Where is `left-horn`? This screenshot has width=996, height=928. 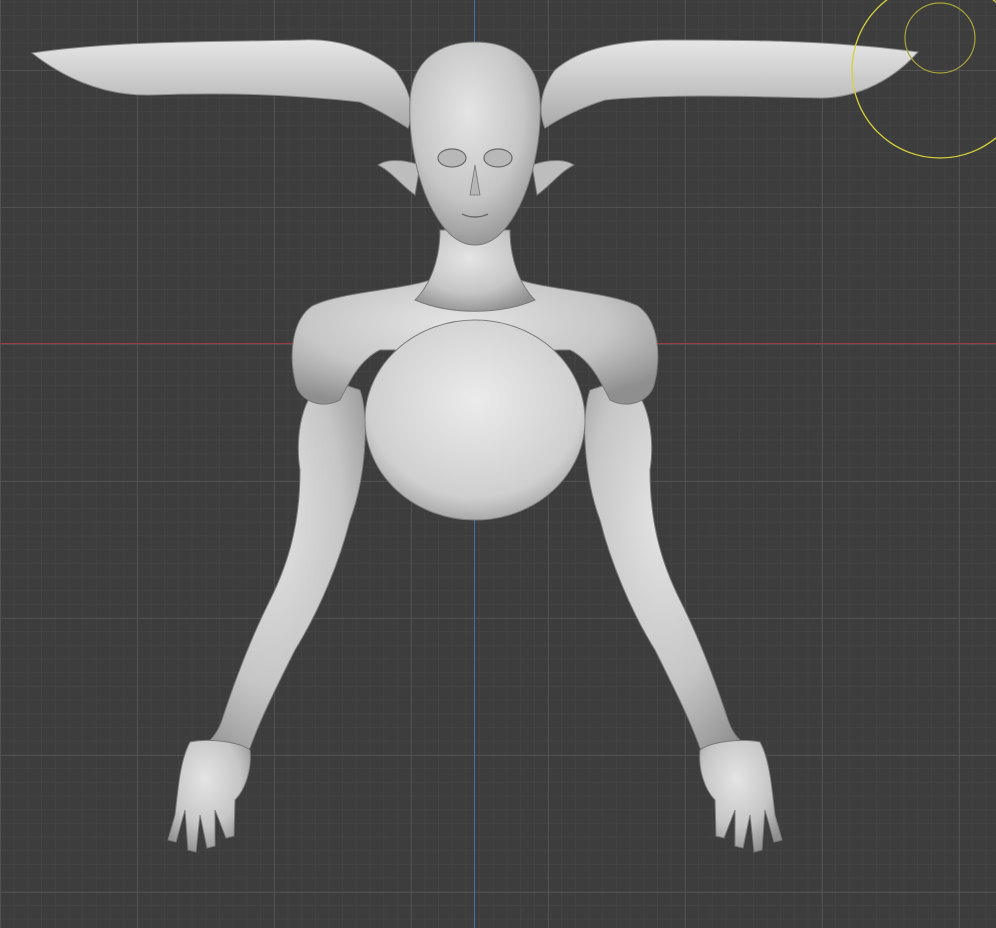 left-horn is located at coordinates (221, 84).